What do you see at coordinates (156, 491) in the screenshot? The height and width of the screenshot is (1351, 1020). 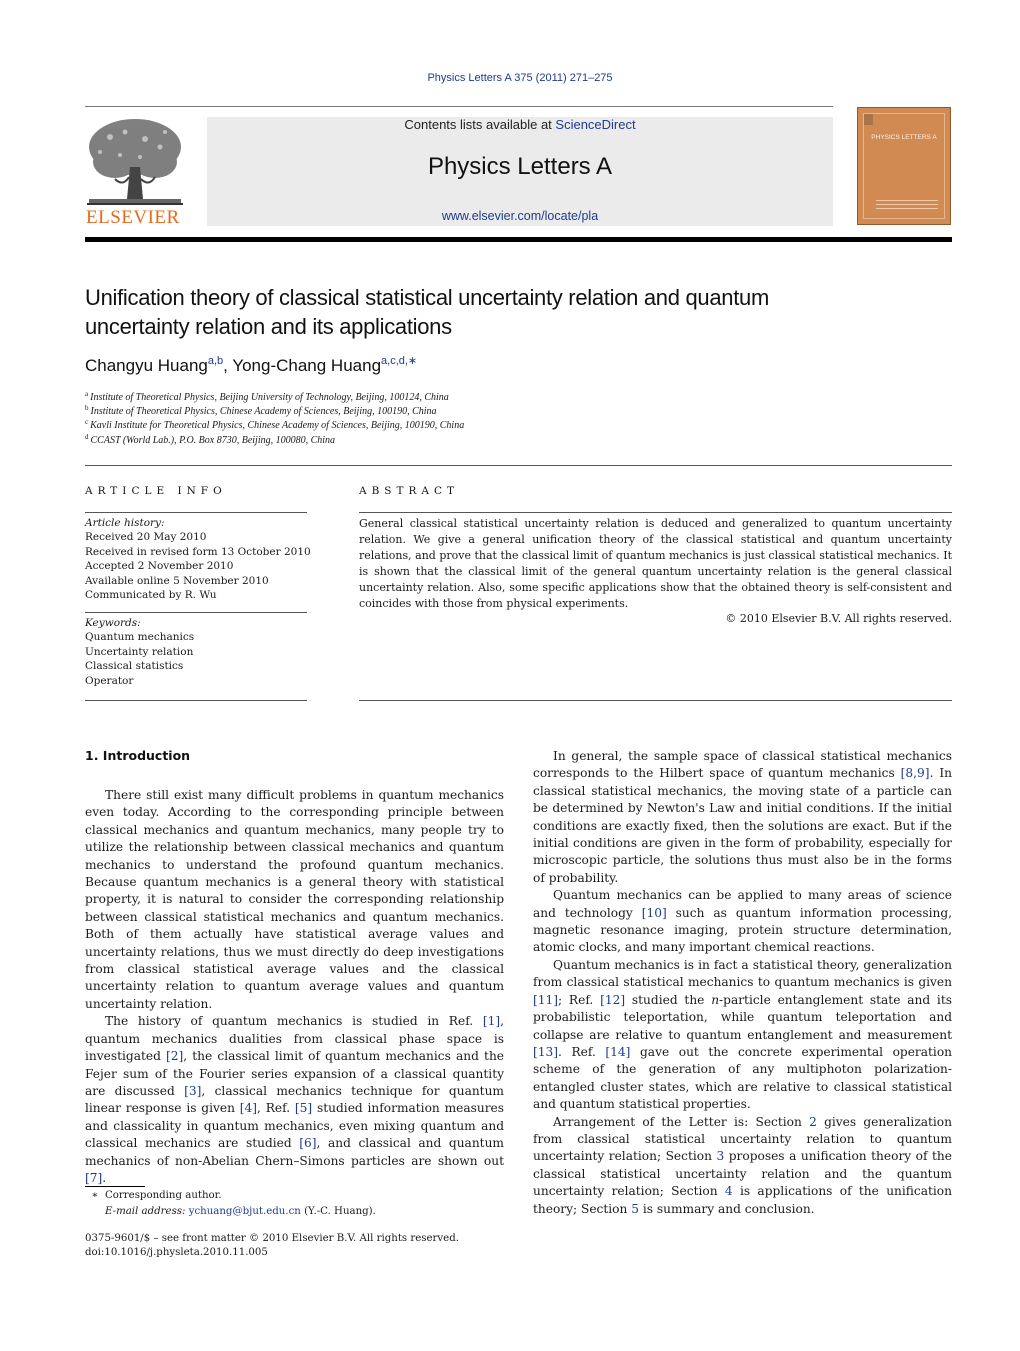 I see `article-info-heading: ARTICLE INFO` at bounding box center [156, 491].